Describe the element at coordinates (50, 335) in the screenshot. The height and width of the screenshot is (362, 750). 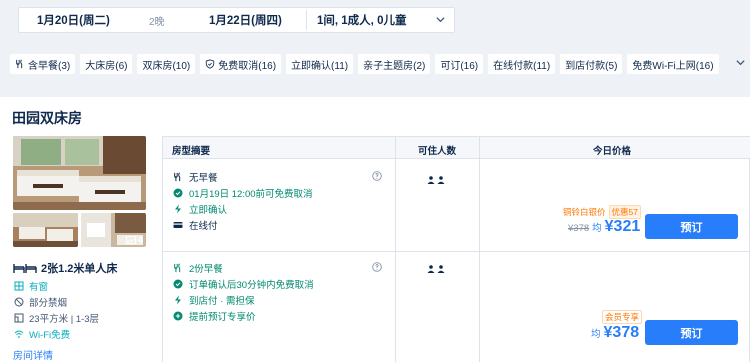
I see `feature-label: Wi-Fi免费` at that location.